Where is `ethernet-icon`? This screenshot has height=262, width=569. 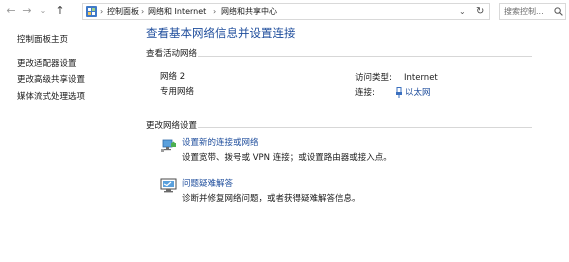
ethernet-icon is located at coordinates (399, 92).